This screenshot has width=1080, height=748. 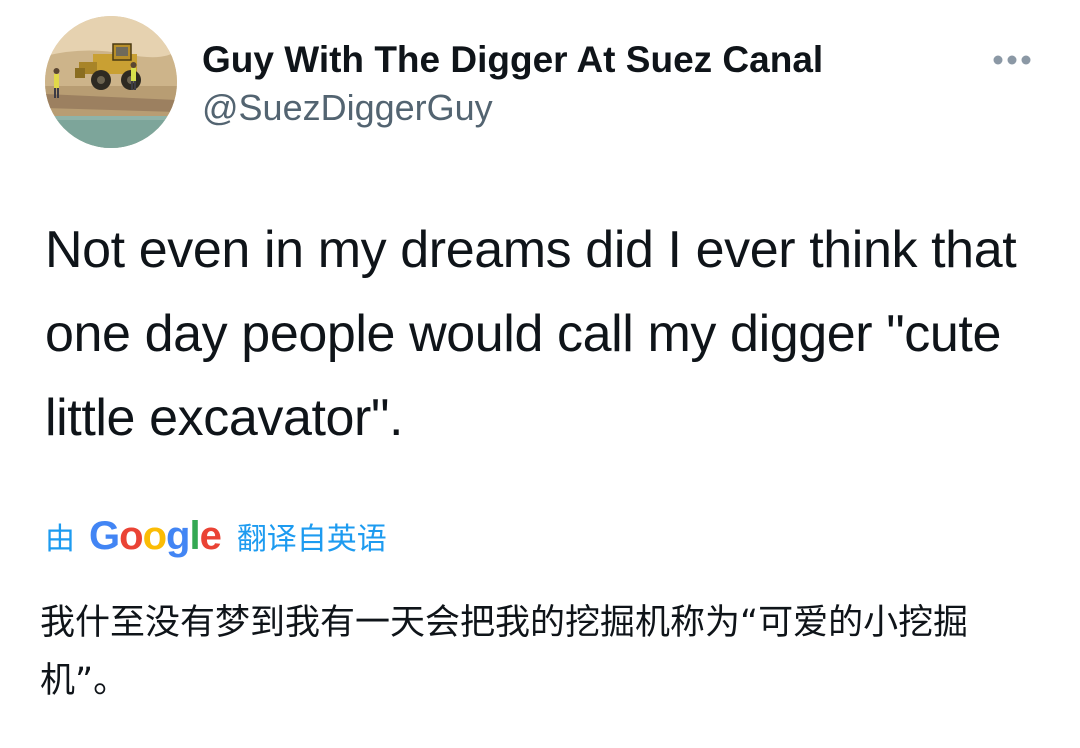 What do you see at coordinates (312, 536) in the screenshot?
I see `translated-from-link: 翻译自英语` at bounding box center [312, 536].